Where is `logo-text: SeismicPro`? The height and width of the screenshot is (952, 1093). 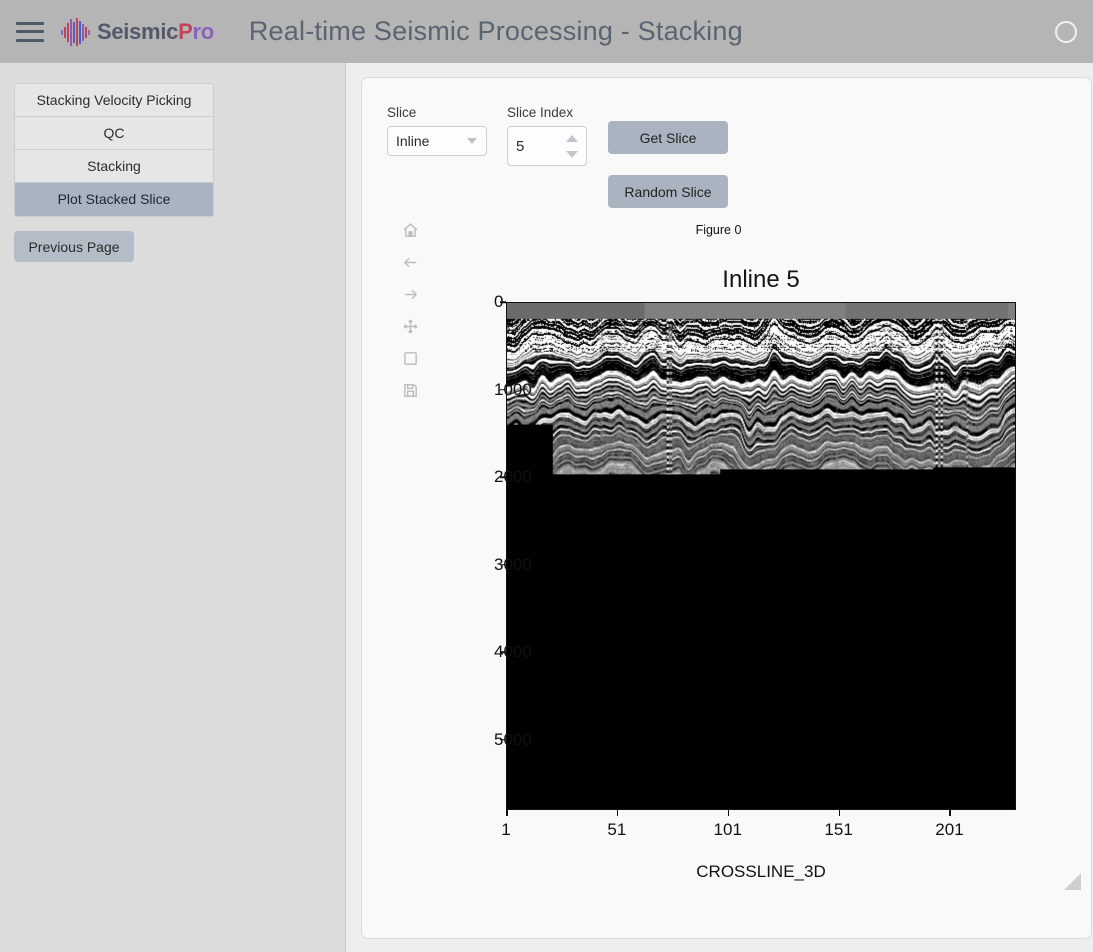
logo-text: SeismicPro is located at coordinates (155, 32).